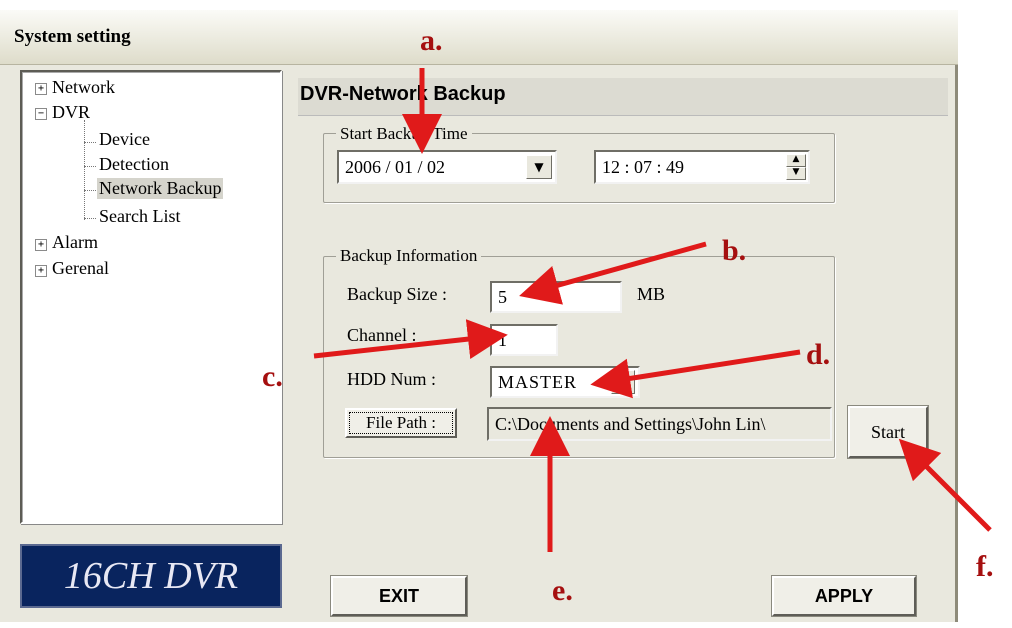  What do you see at coordinates (431, 40) in the screenshot?
I see `annotation-a: a.` at bounding box center [431, 40].